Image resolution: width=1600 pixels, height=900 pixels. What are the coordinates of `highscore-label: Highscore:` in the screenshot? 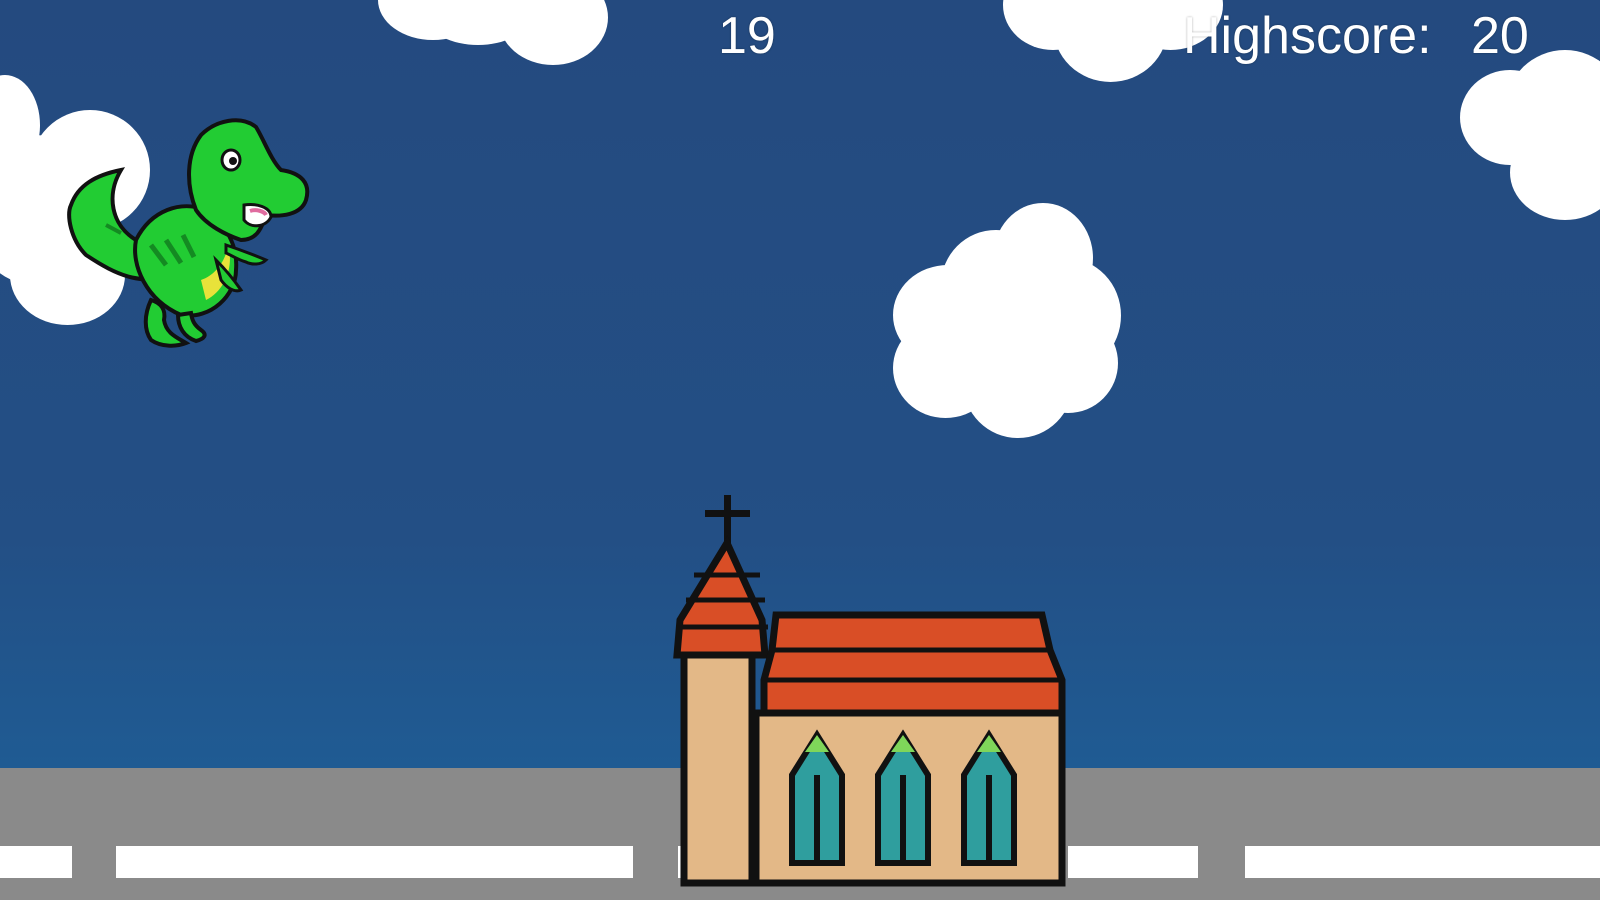 It's located at (1307, 36).